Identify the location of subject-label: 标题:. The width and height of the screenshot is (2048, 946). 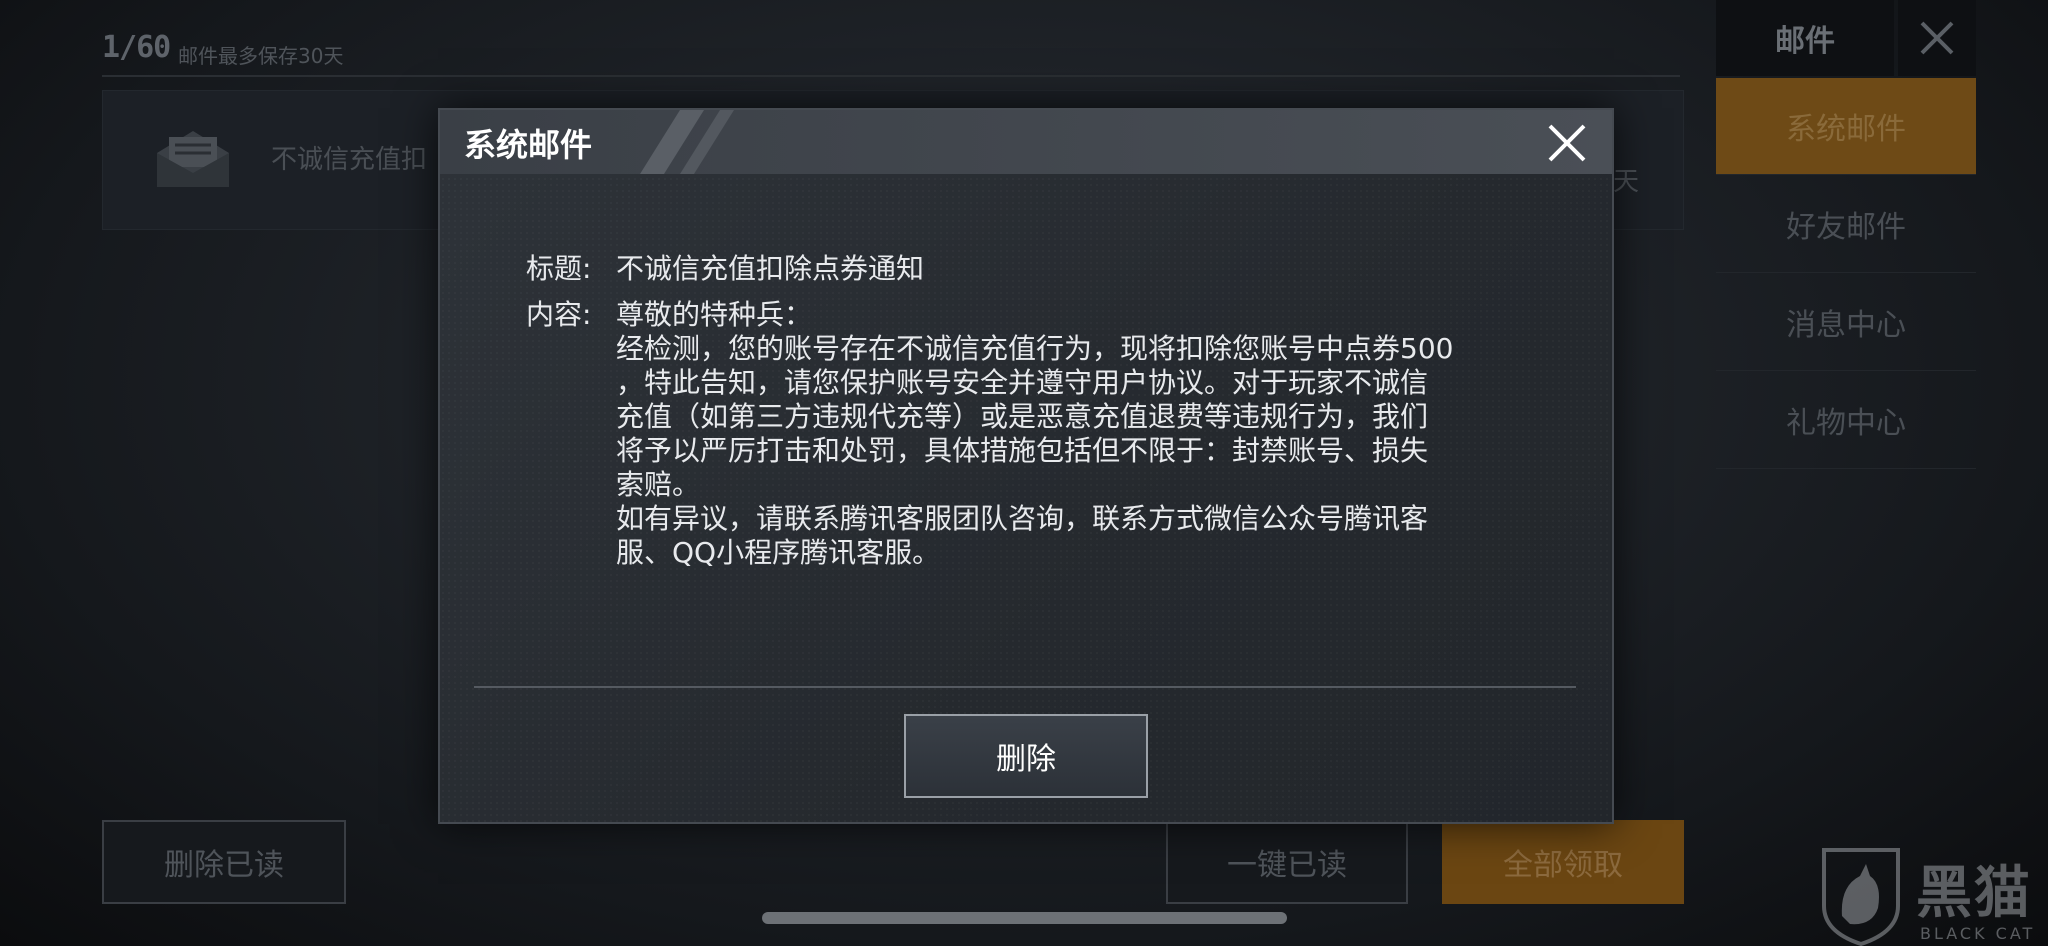
(559, 268).